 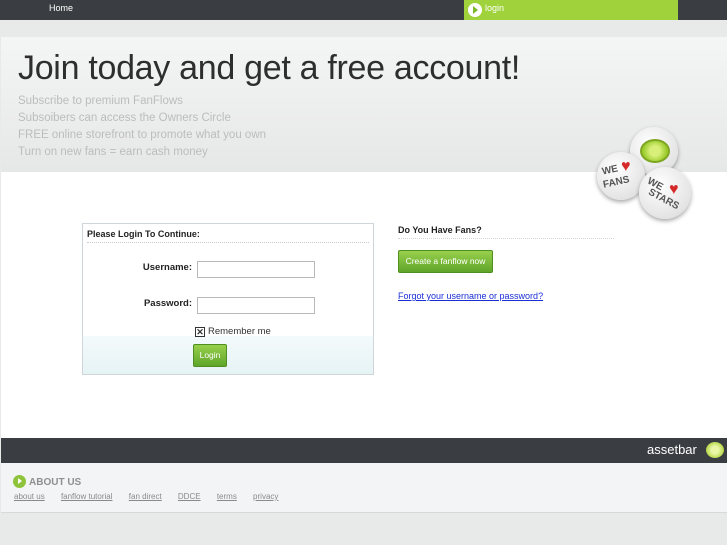 What do you see at coordinates (29, 496) in the screenshot?
I see `footer-link-about: about us` at bounding box center [29, 496].